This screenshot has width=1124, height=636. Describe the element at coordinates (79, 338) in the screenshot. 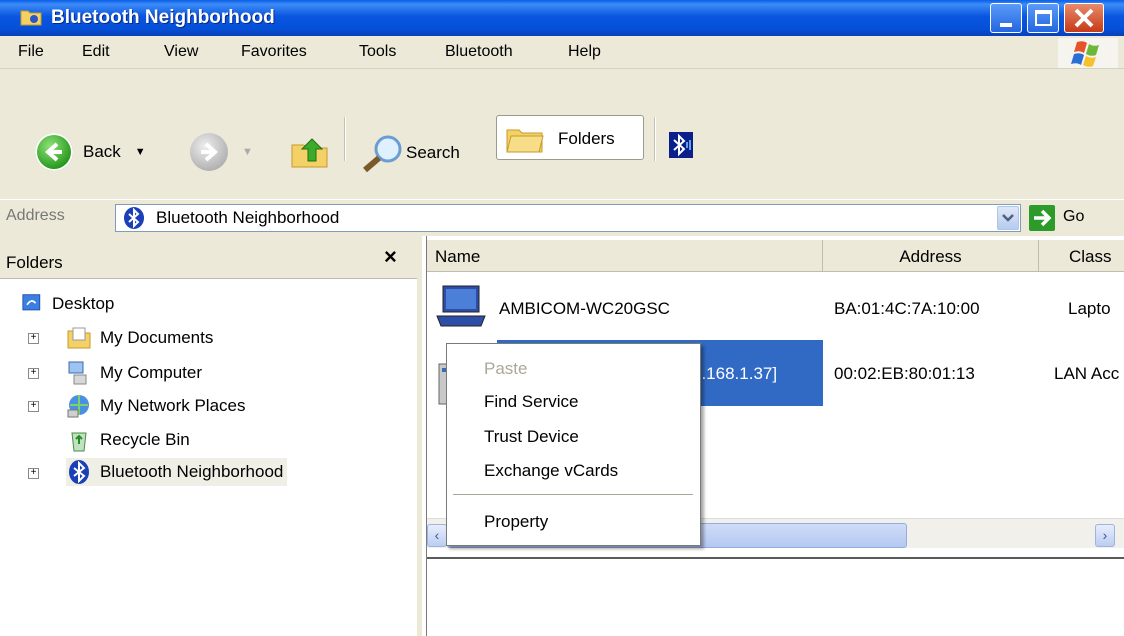

I see `folder-icon` at that location.